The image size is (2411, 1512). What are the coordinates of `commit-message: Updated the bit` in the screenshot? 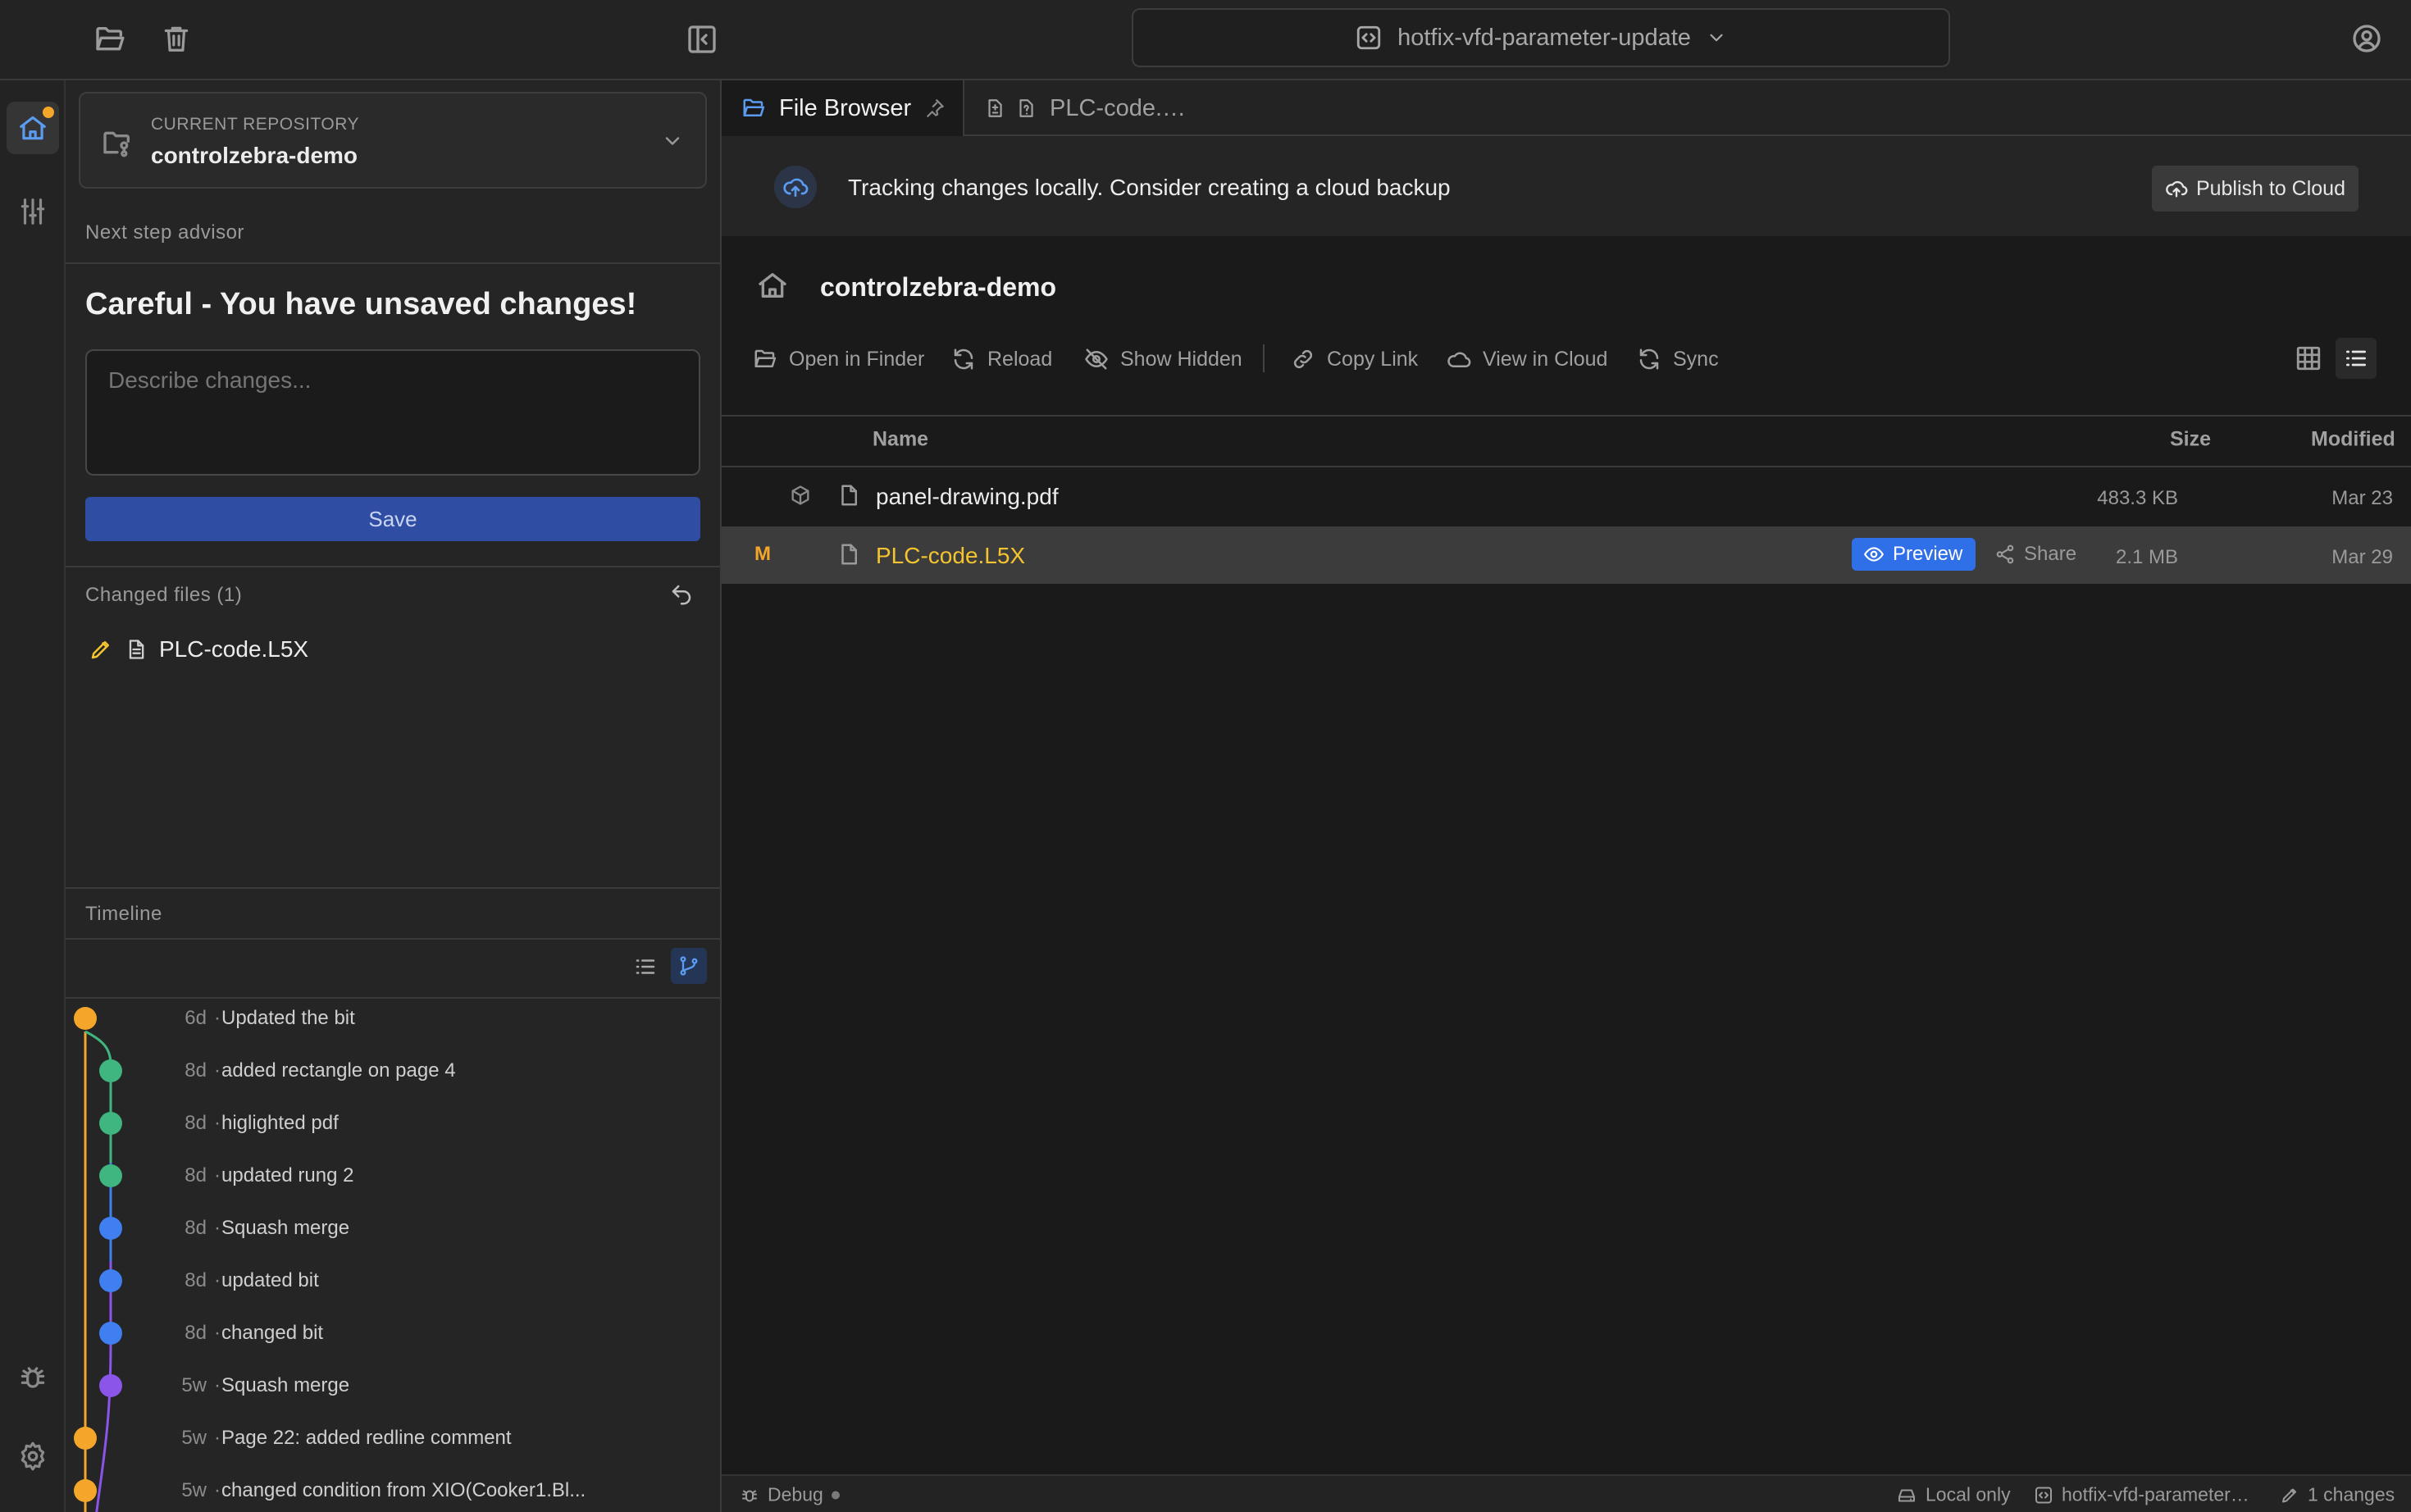 It's located at (288, 1018).